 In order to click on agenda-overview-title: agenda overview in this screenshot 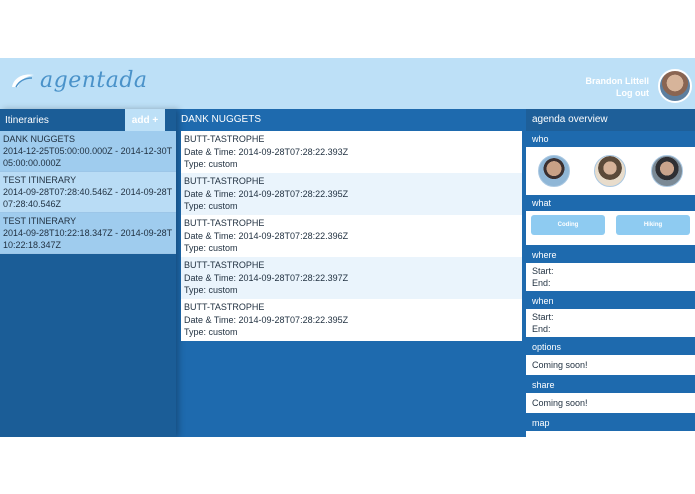, I will do `click(610, 120)`.